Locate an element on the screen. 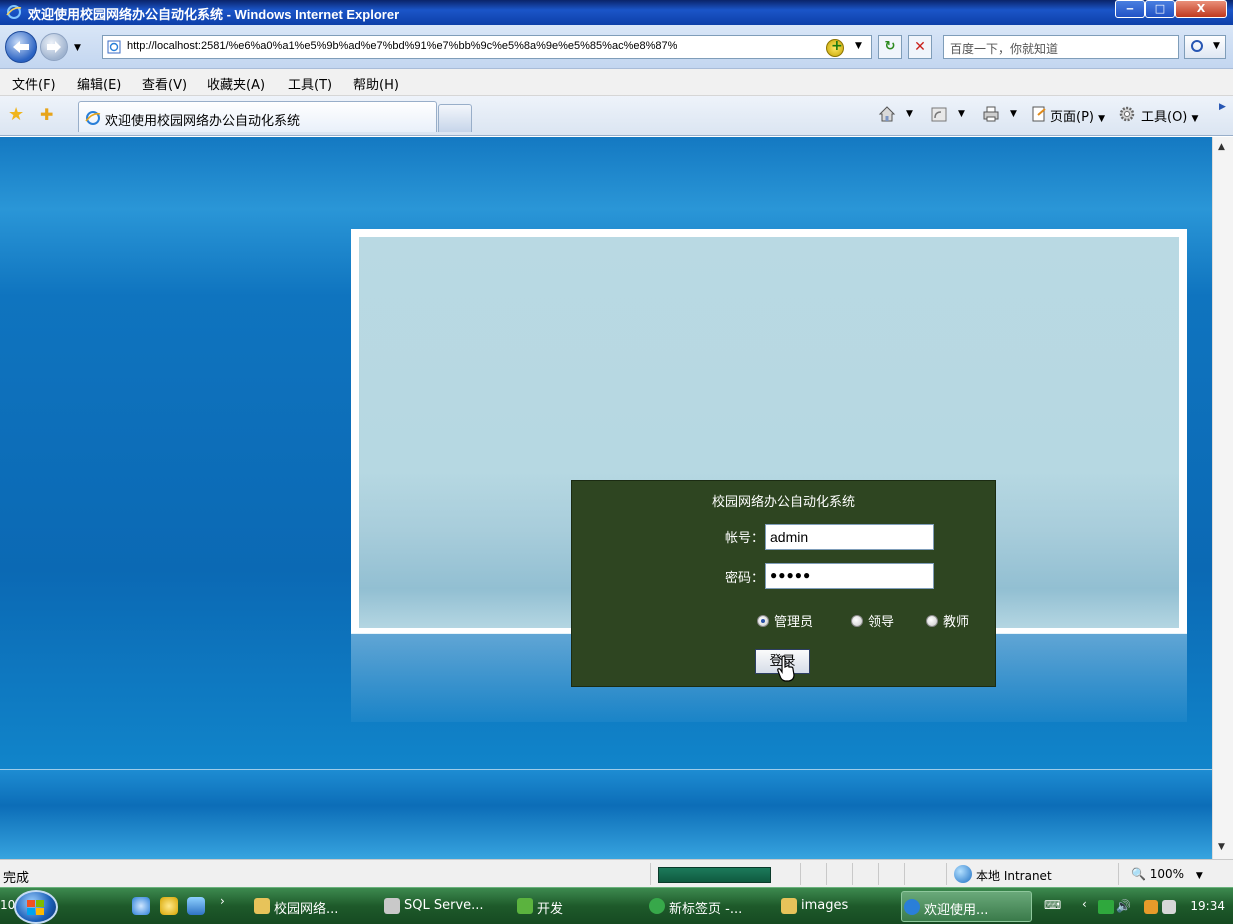 Image resolution: width=1233 pixels, height=924 pixels. taskbar-item-images: images is located at coordinates (838, 906).